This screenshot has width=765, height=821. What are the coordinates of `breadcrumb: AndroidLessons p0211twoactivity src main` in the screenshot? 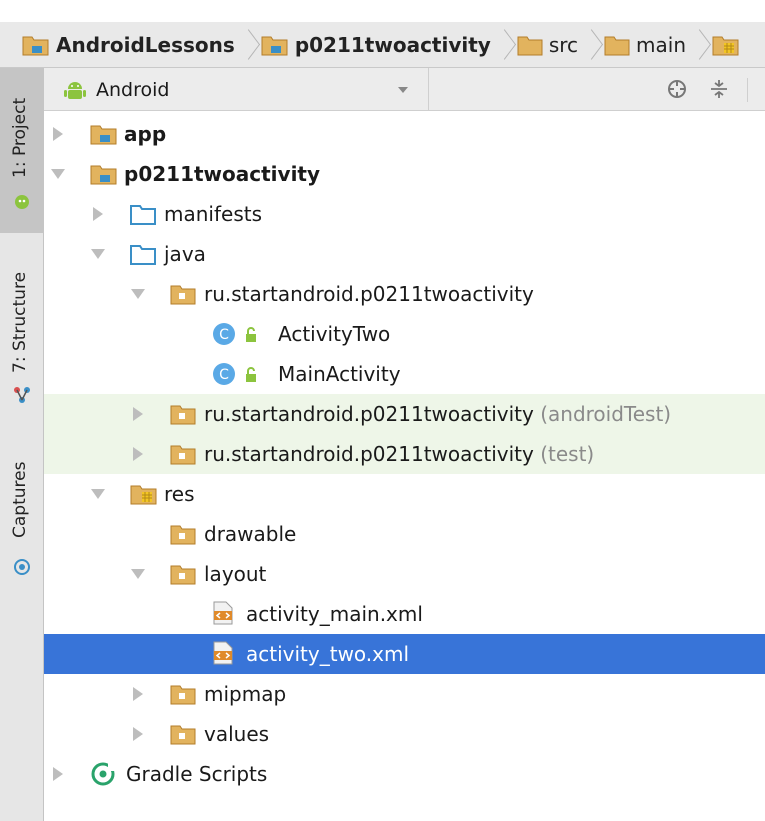 It's located at (382, 45).